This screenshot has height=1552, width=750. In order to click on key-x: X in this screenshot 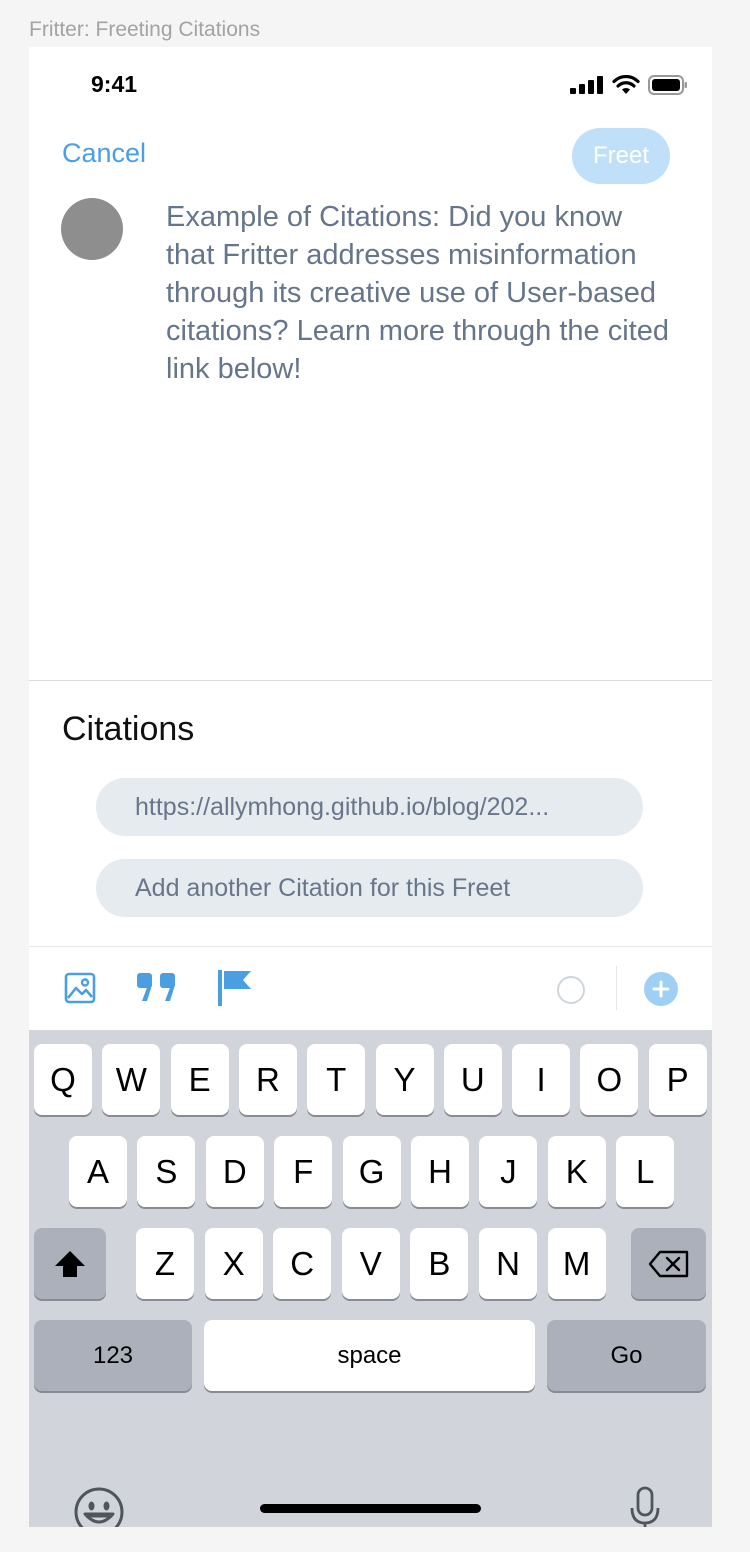, I will do `click(233, 1263)`.